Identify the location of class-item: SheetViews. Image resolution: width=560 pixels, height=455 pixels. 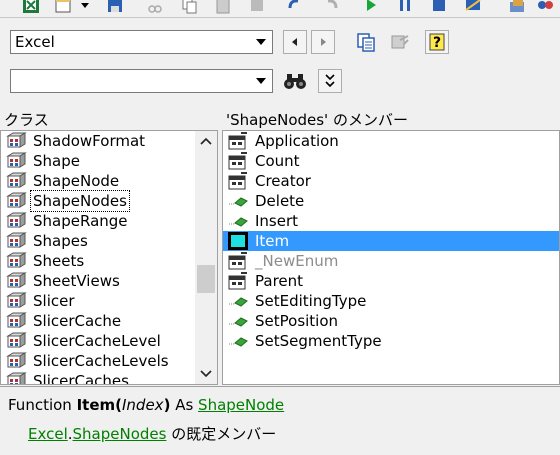
(99, 281).